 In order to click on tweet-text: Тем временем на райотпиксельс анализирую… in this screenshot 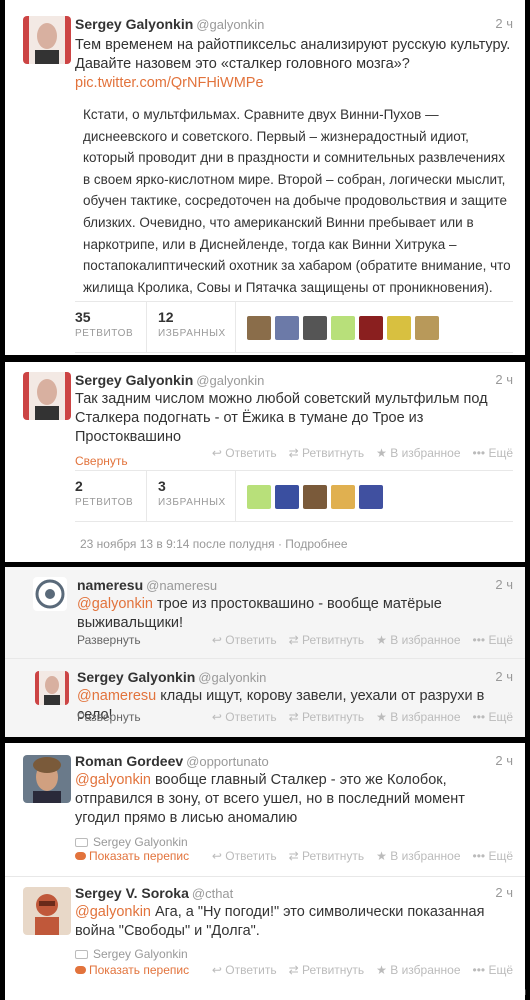, I will do `click(294, 64)`.